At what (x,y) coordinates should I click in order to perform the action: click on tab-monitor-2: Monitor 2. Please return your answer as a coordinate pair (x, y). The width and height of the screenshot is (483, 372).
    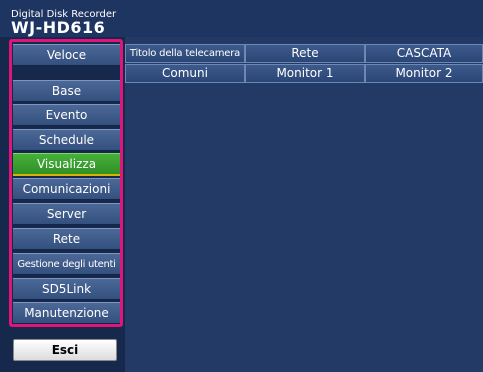
    Looking at the image, I should click on (424, 73).